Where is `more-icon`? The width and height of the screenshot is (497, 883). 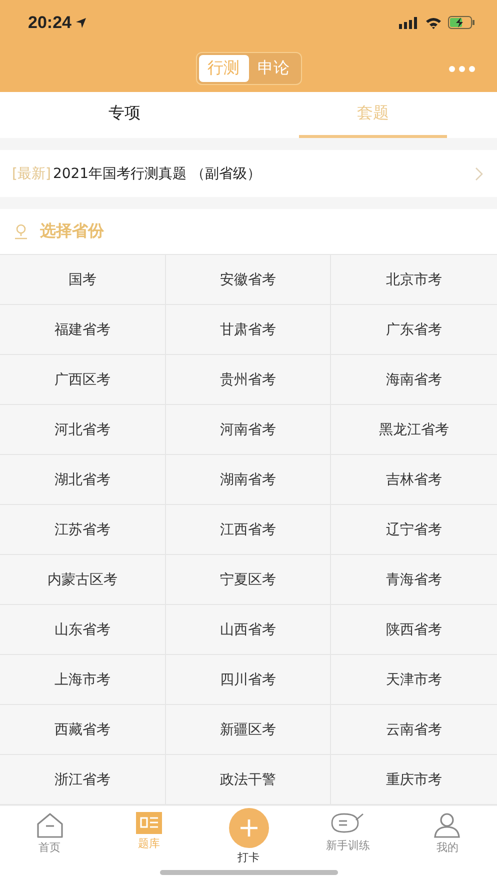
more-icon is located at coordinates (462, 69).